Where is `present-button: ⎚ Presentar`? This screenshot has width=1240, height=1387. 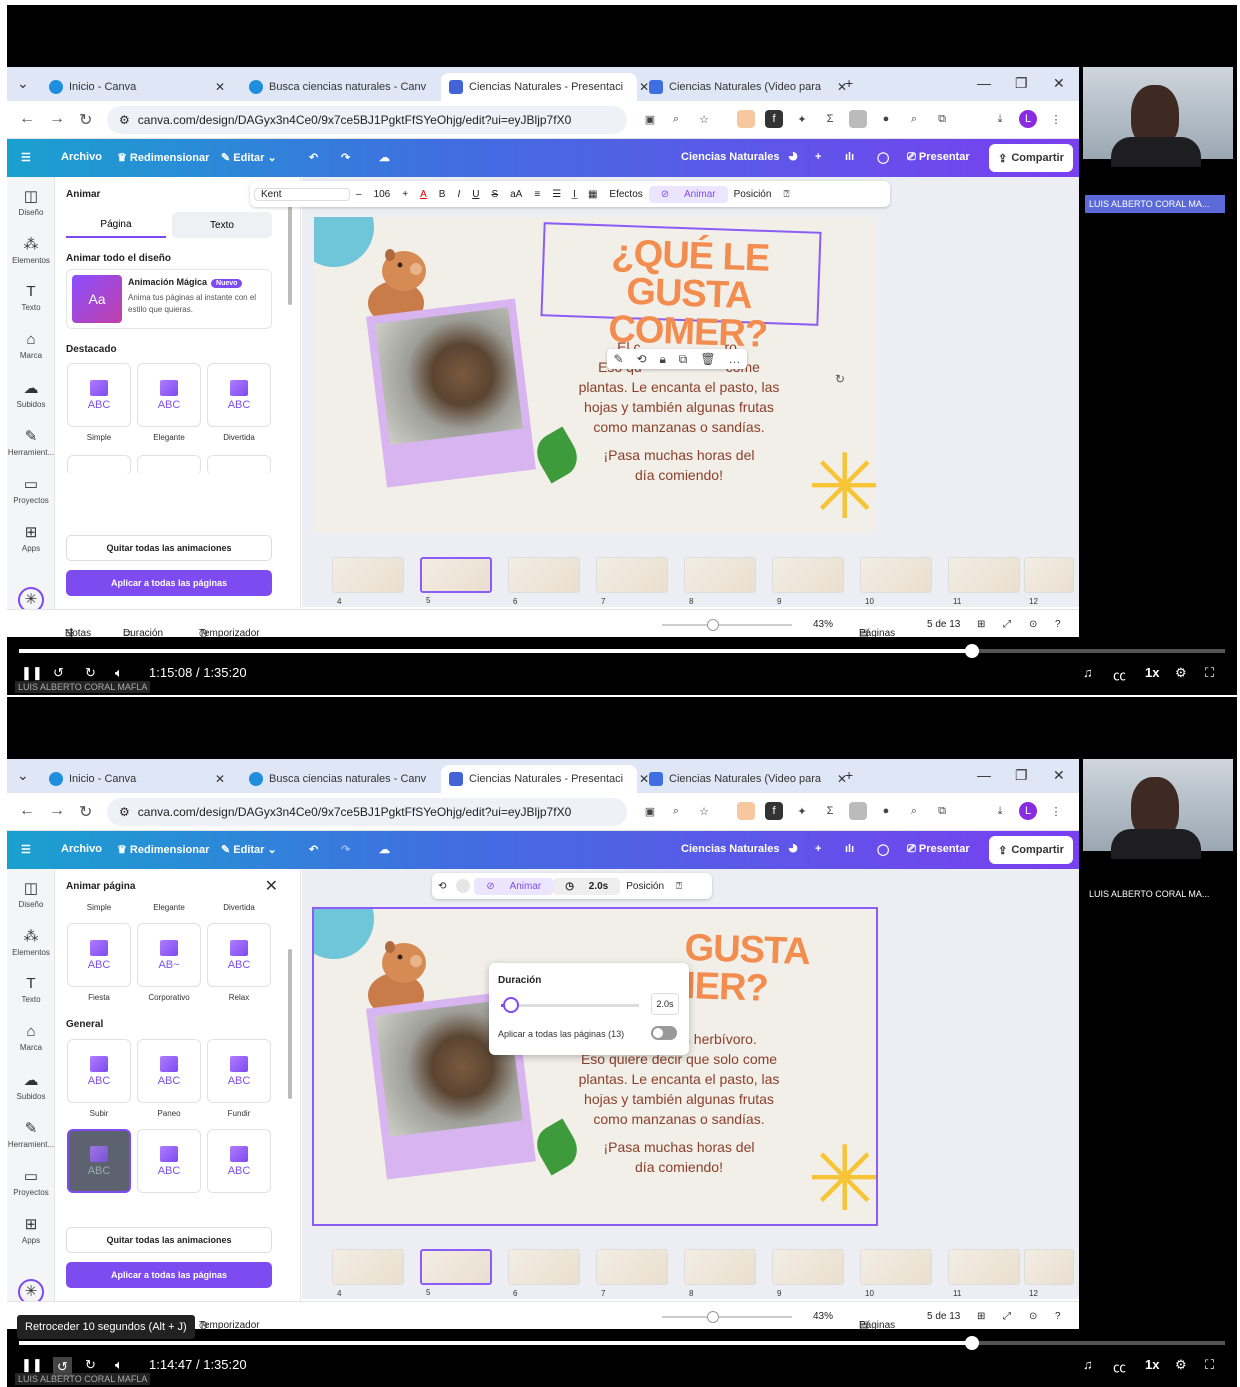
present-button: ⎚ Presentar is located at coordinates (938, 849).